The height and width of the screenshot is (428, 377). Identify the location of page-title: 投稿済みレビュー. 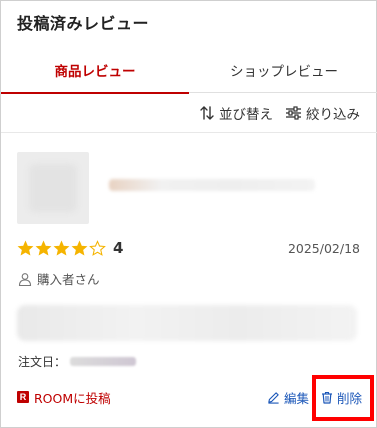
(83, 23).